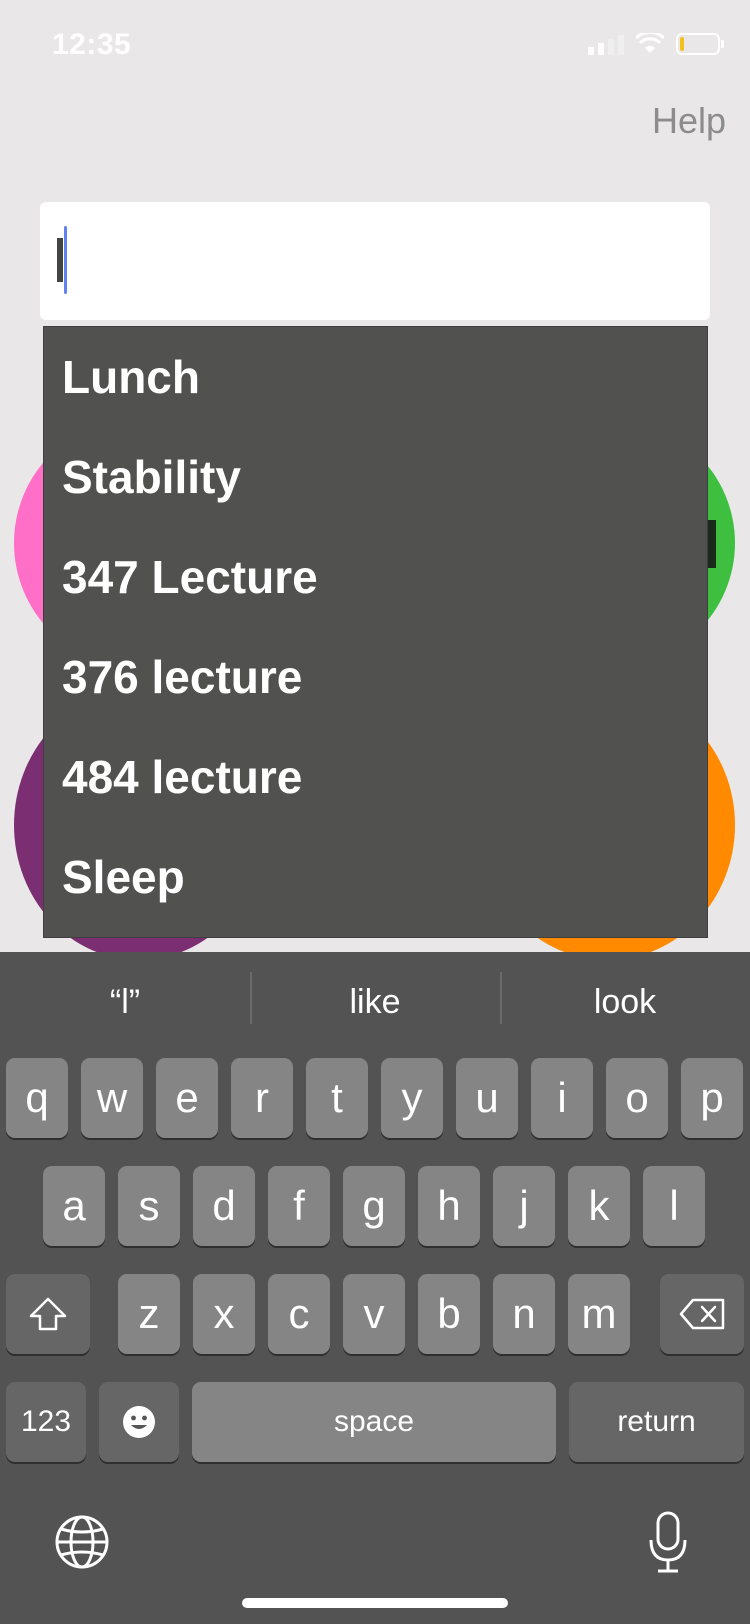 The height and width of the screenshot is (1624, 750). What do you see at coordinates (449, 1206) in the screenshot?
I see `key: h` at bounding box center [449, 1206].